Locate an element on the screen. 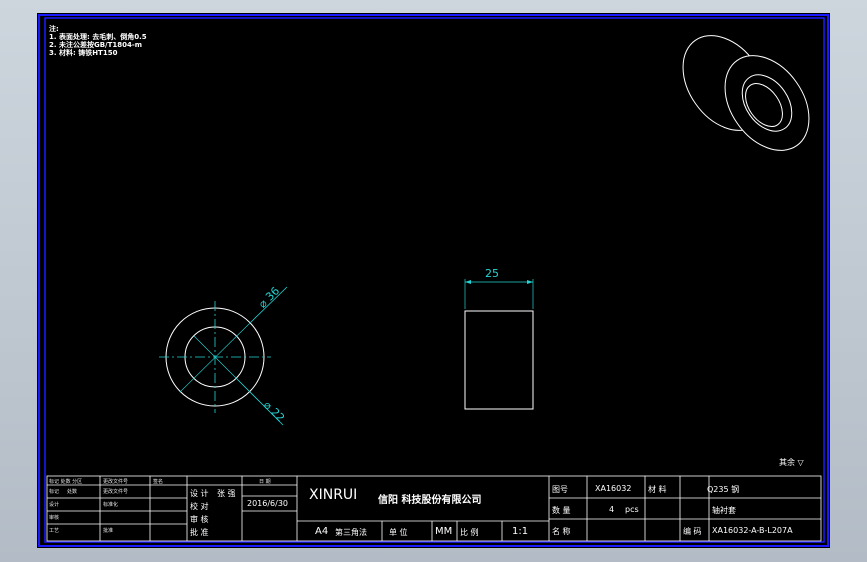  tb-cell: 审核 is located at coordinates (54, 518).